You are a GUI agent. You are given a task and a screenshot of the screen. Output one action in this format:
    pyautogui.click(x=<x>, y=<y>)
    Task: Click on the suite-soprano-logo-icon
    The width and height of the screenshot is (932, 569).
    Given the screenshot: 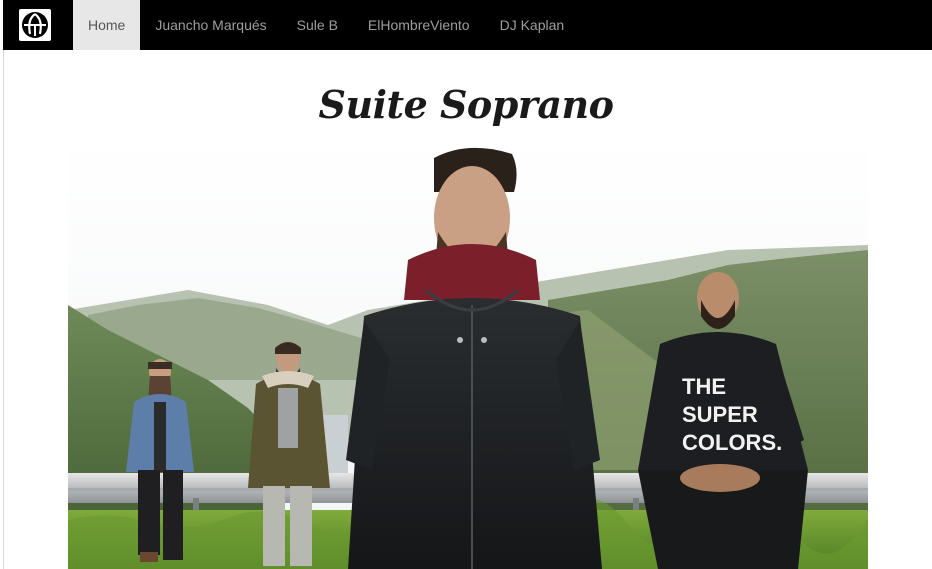 What is the action you would take?
    pyautogui.click(x=35, y=25)
    